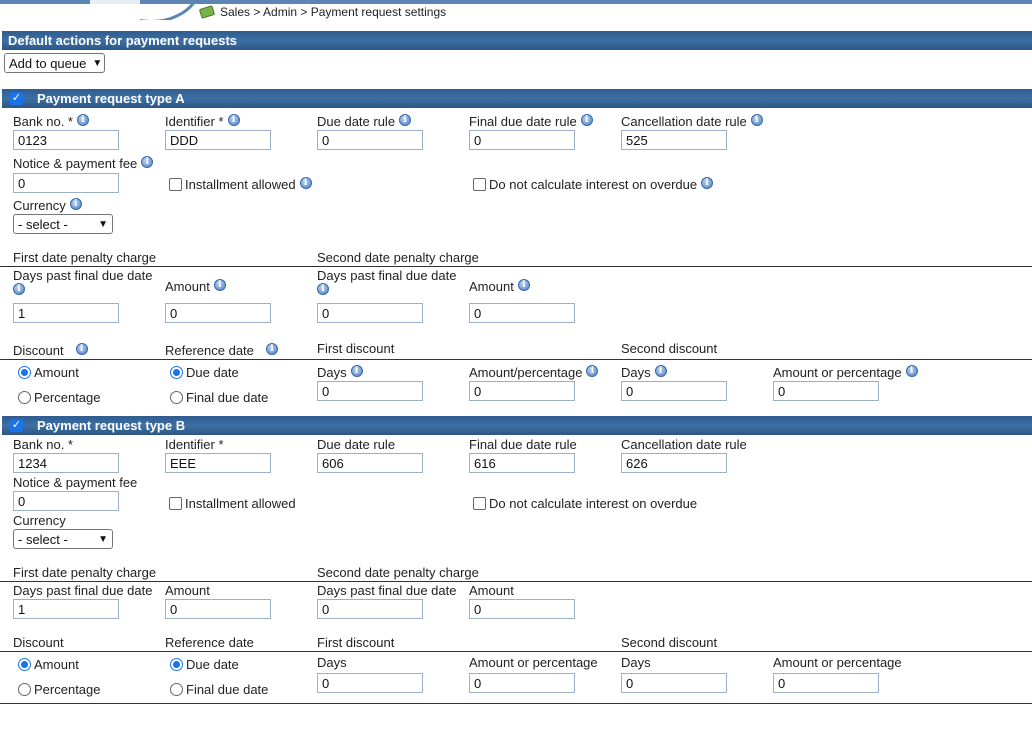  I want to click on b-bank-no-input, so click(66, 463).